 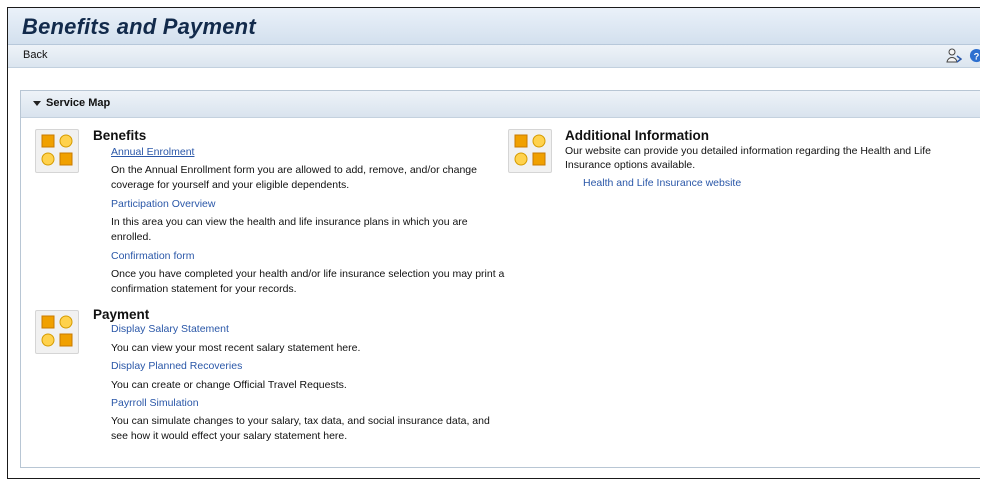 I want to click on payment-group-title: Payment, so click(x=121, y=314).